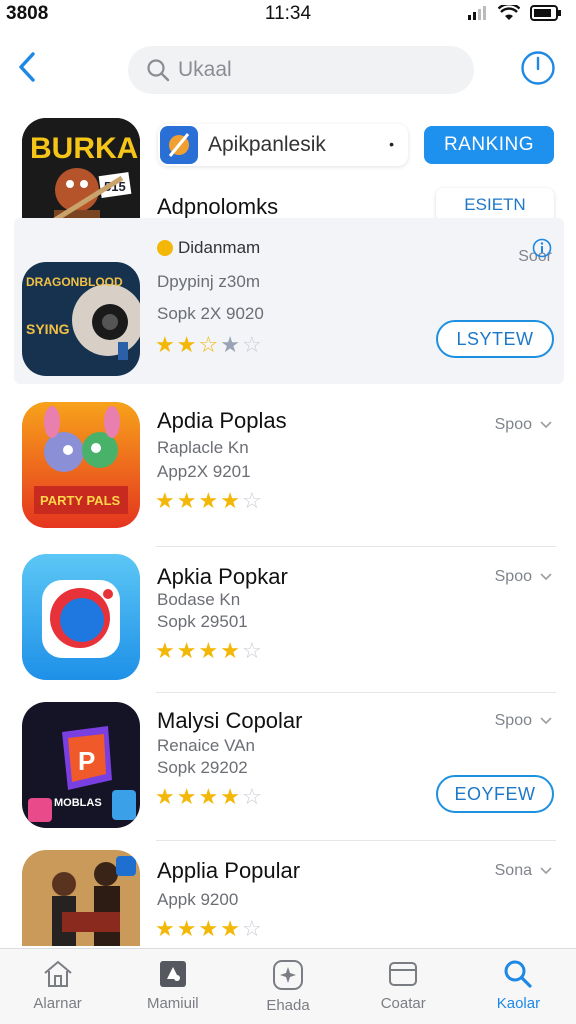 Image resolution: width=576 pixels, height=1024 pixels. I want to click on app-subtitle-1: Raplacle Kn, so click(203, 447).